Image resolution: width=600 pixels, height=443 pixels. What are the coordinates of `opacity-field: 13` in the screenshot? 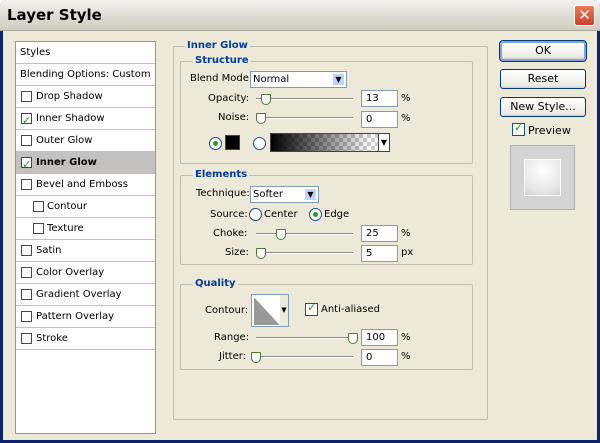 It's located at (379, 98).